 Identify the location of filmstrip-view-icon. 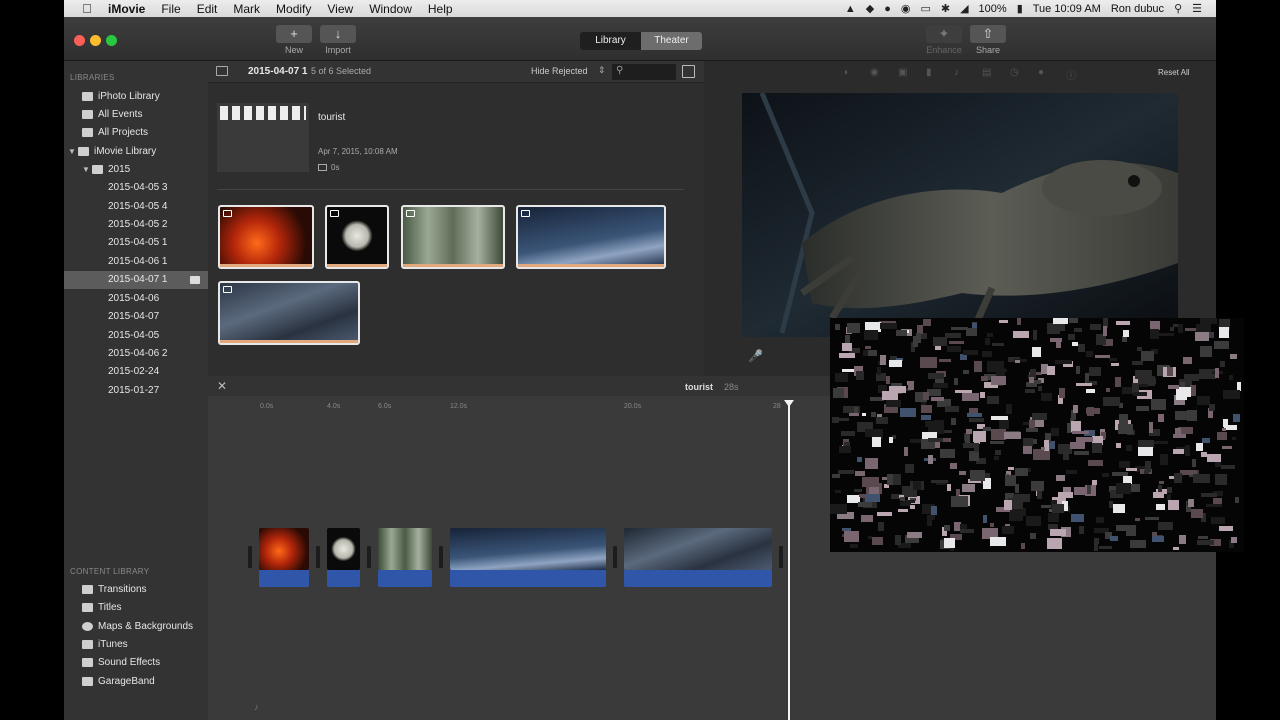
(688, 71).